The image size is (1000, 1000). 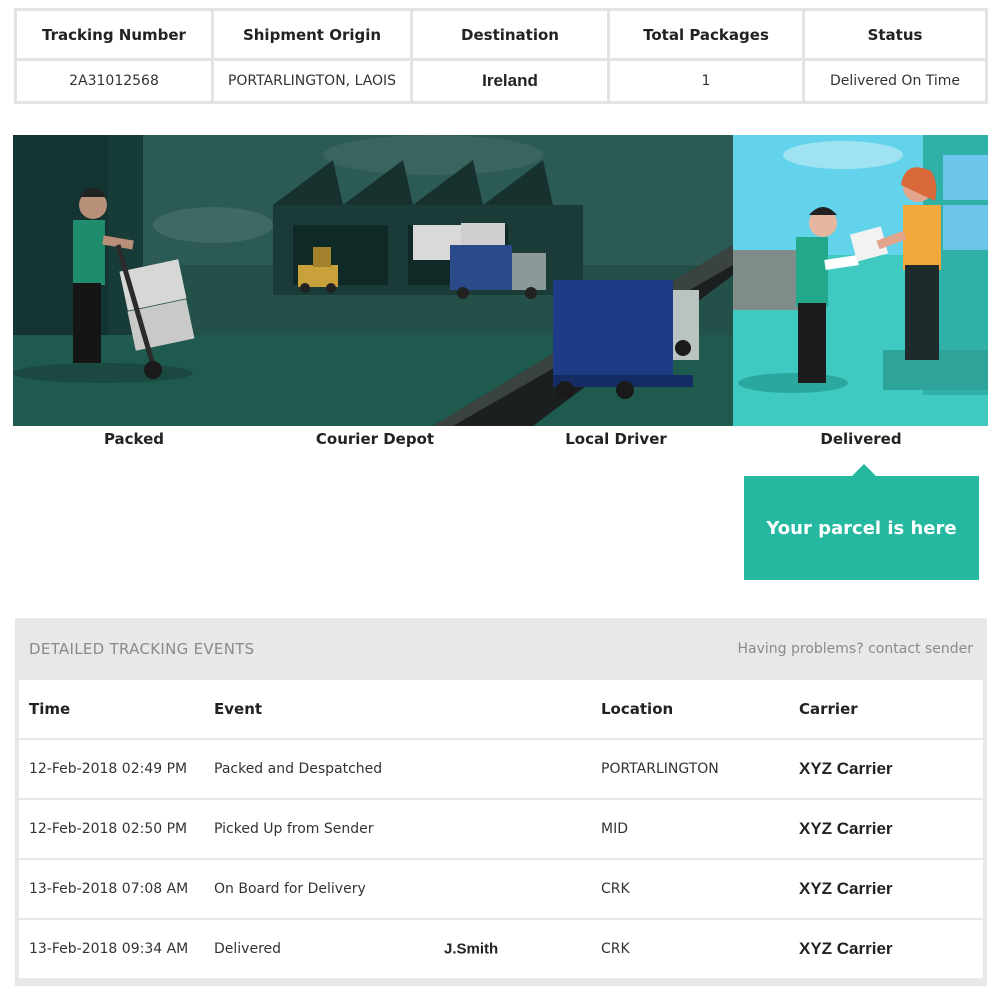 What do you see at coordinates (510, 34) in the screenshot?
I see `header-destination: Destination` at bounding box center [510, 34].